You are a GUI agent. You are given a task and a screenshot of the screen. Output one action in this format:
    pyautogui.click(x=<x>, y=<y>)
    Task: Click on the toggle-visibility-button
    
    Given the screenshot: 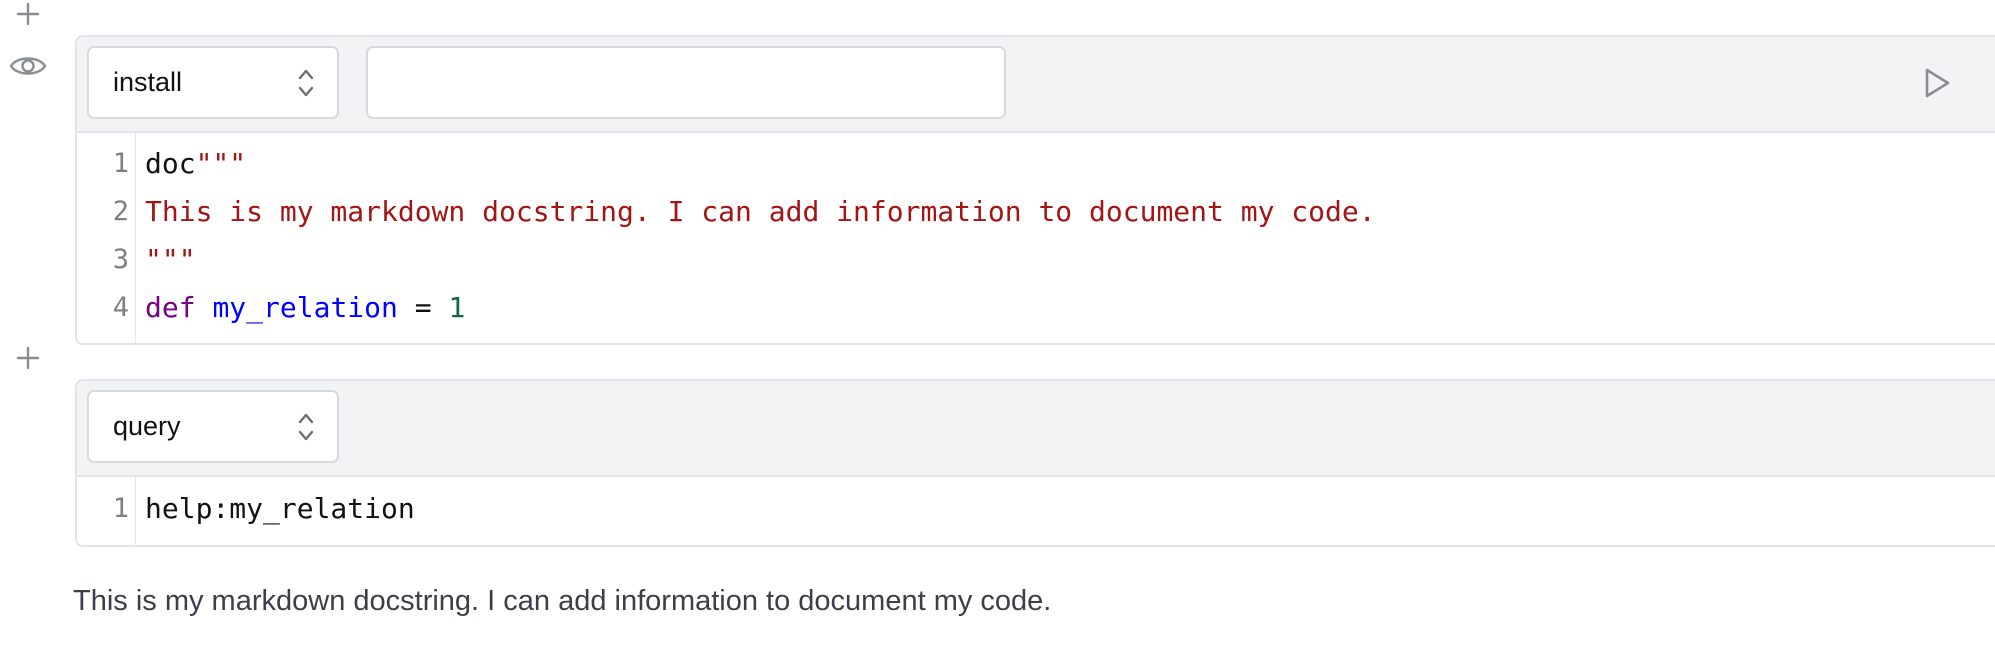 What is the action you would take?
    pyautogui.click(x=28, y=66)
    